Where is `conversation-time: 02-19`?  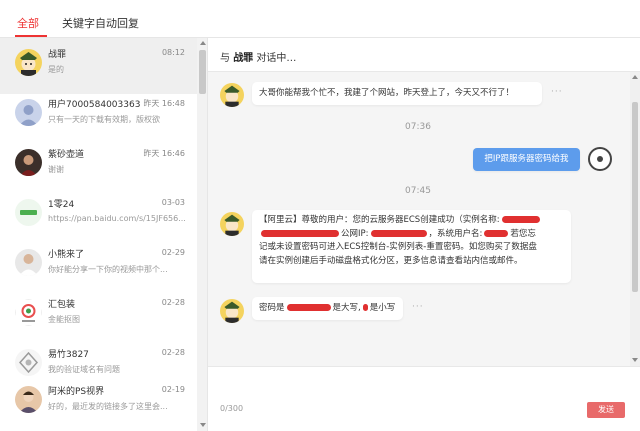 conversation-time: 02-19 is located at coordinates (173, 389).